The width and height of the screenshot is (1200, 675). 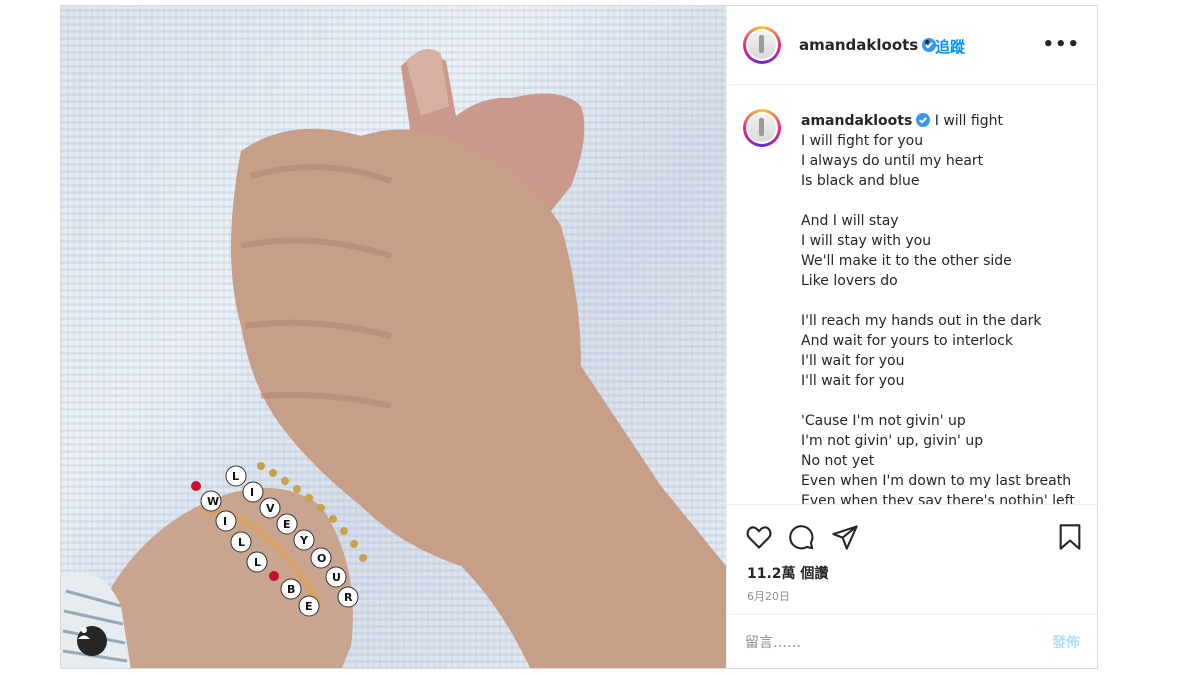 I want to click on heart-icon, so click(x=759, y=537).